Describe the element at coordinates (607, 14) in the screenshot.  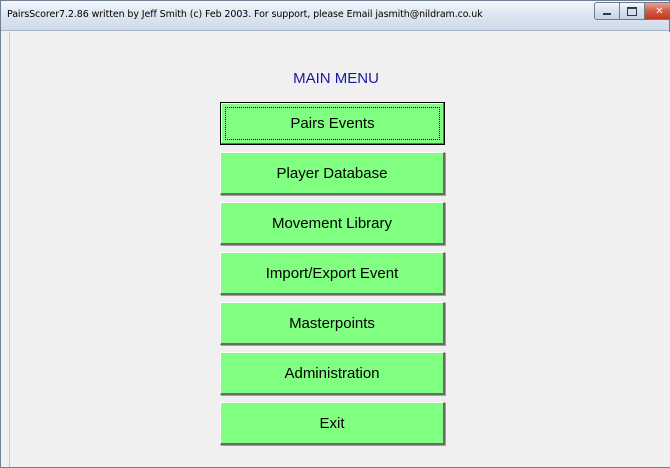
I see `minimize-icon` at that location.